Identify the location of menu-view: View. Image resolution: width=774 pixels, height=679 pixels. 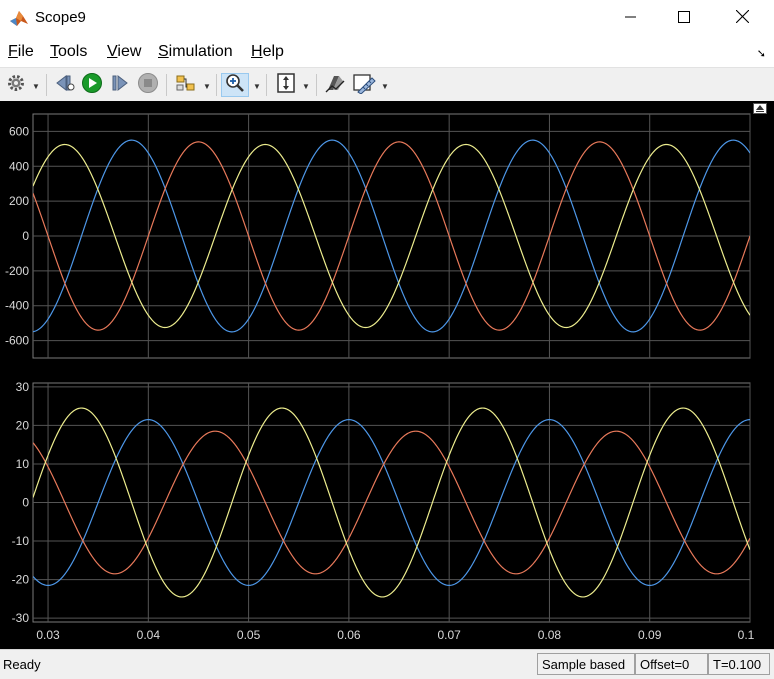
(124, 52).